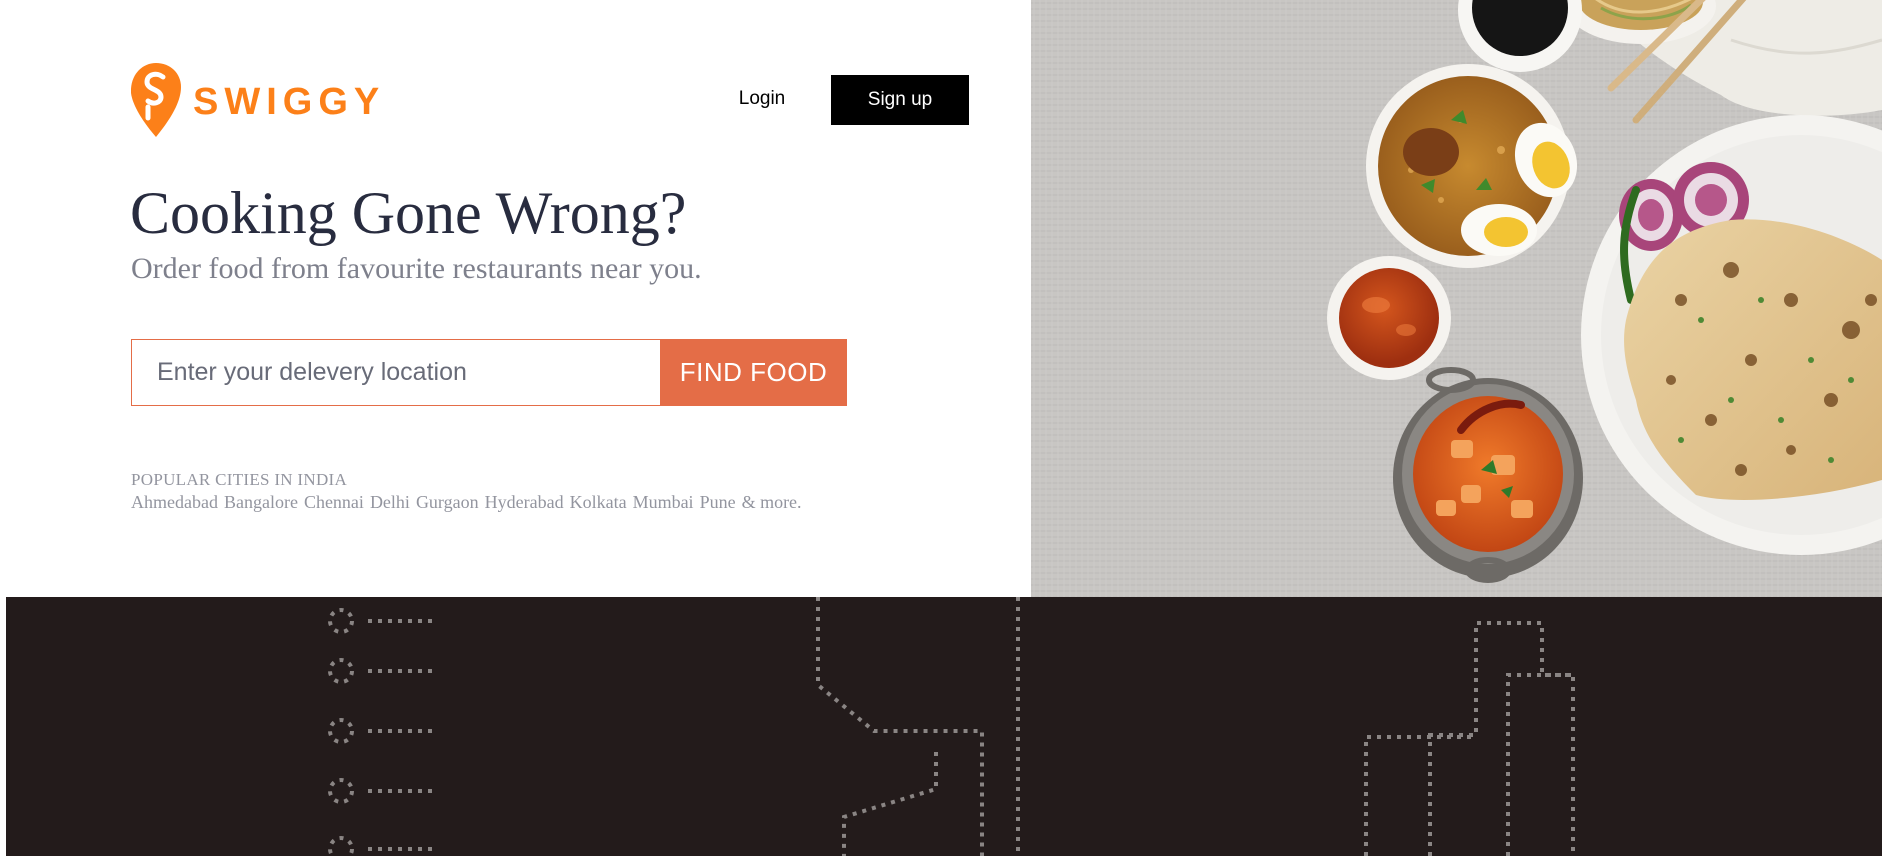 The width and height of the screenshot is (1882, 858). Describe the element at coordinates (334, 502) in the screenshot. I see `city-link-chennai: Chennai` at that location.